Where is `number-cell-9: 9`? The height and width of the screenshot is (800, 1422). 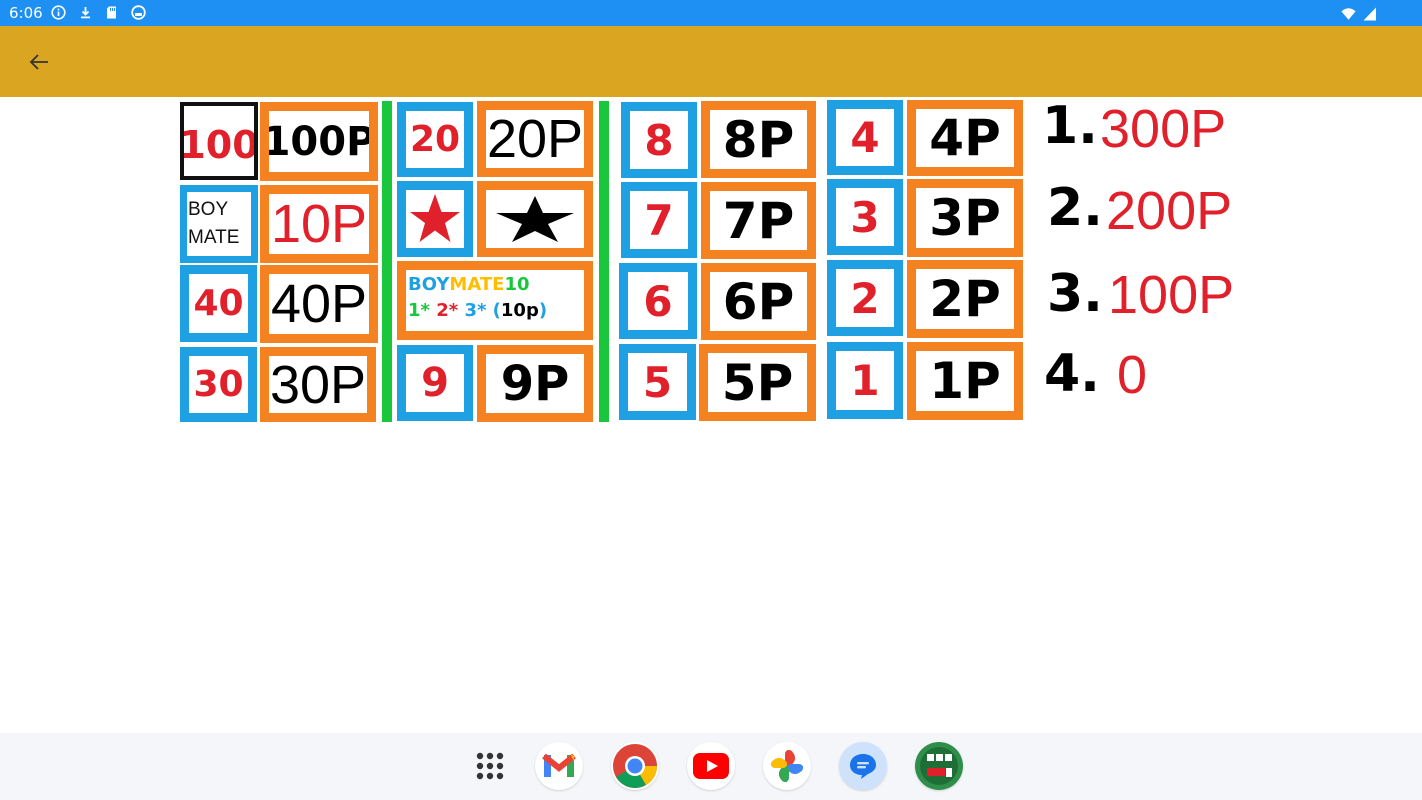
number-cell-9: 9 is located at coordinates (435, 383).